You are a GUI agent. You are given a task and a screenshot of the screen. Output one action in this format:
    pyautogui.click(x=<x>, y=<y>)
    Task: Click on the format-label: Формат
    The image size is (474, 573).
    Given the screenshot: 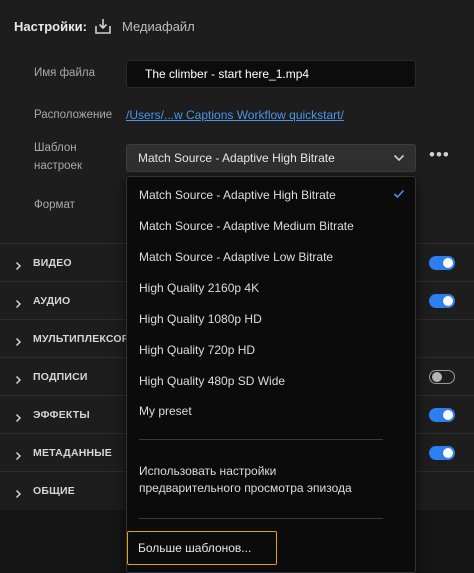 What is the action you would take?
    pyautogui.click(x=54, y=205)
    